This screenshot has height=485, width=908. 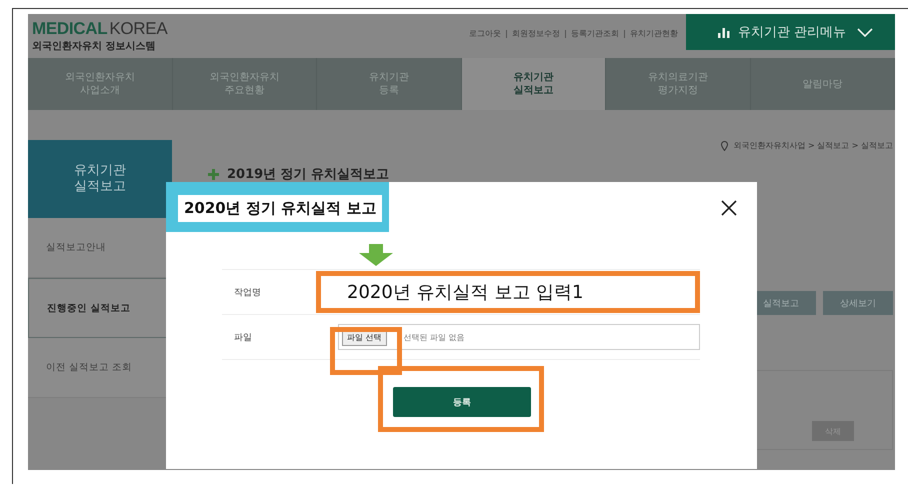 I want to click on section-heading: 2019년 정기 유치실적보고, so click(x=308, y=174).